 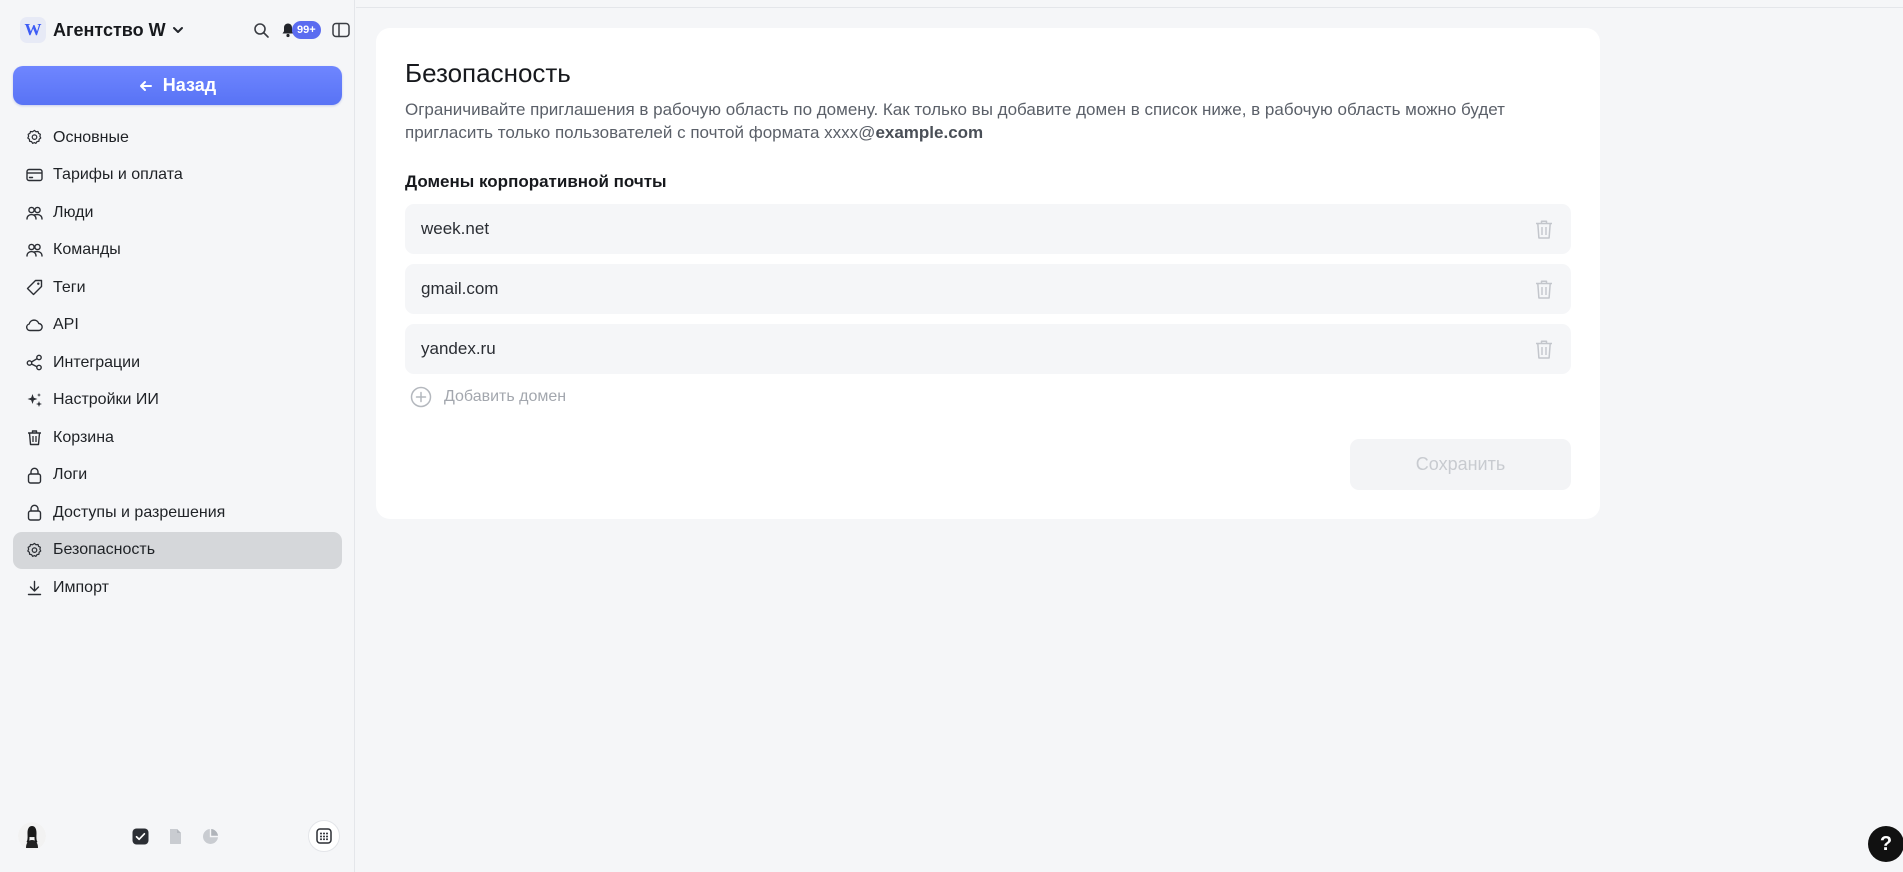 I want to click on avatar, so click(x=32, y=836).